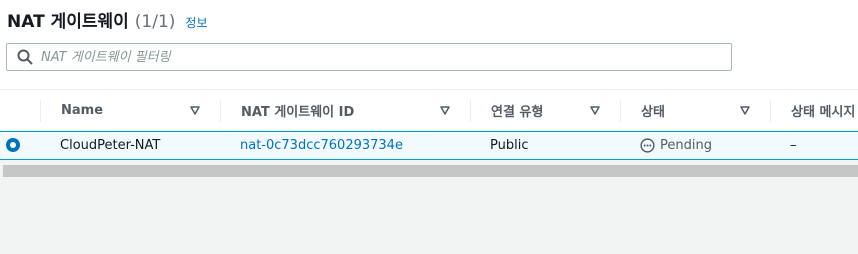  What do you see at coordinates (430, 171) in the screenshot?
I see `horizontal-scrollbar` at bounding box center [430, 171].